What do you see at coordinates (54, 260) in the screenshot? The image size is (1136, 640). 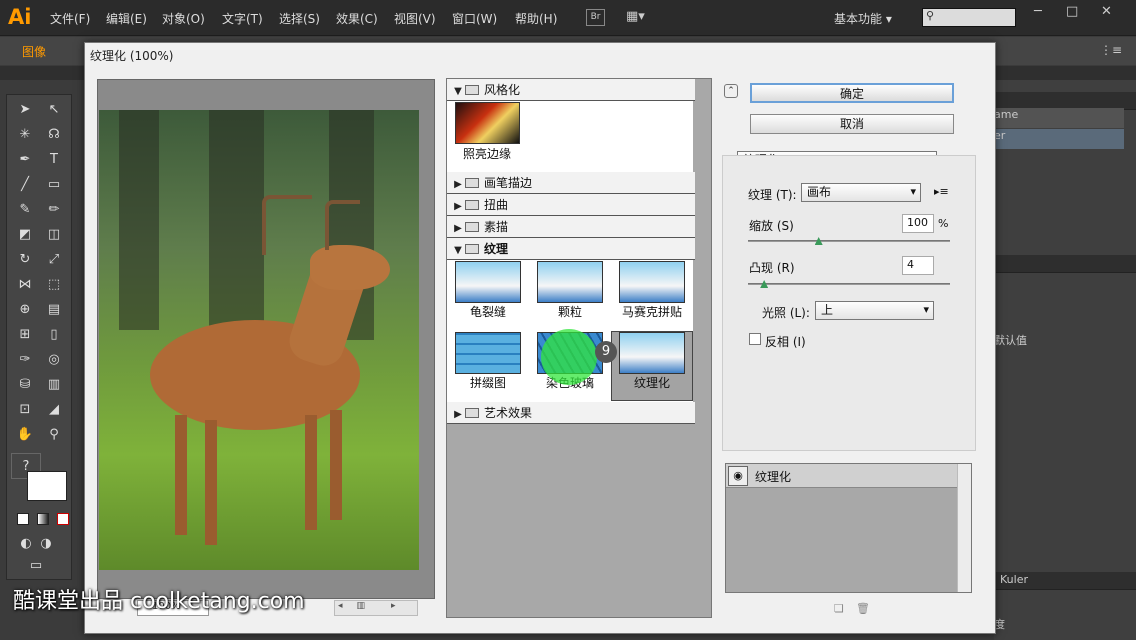 I see `scale-tool-icon: ⤢` at bounding box center [54, 260].